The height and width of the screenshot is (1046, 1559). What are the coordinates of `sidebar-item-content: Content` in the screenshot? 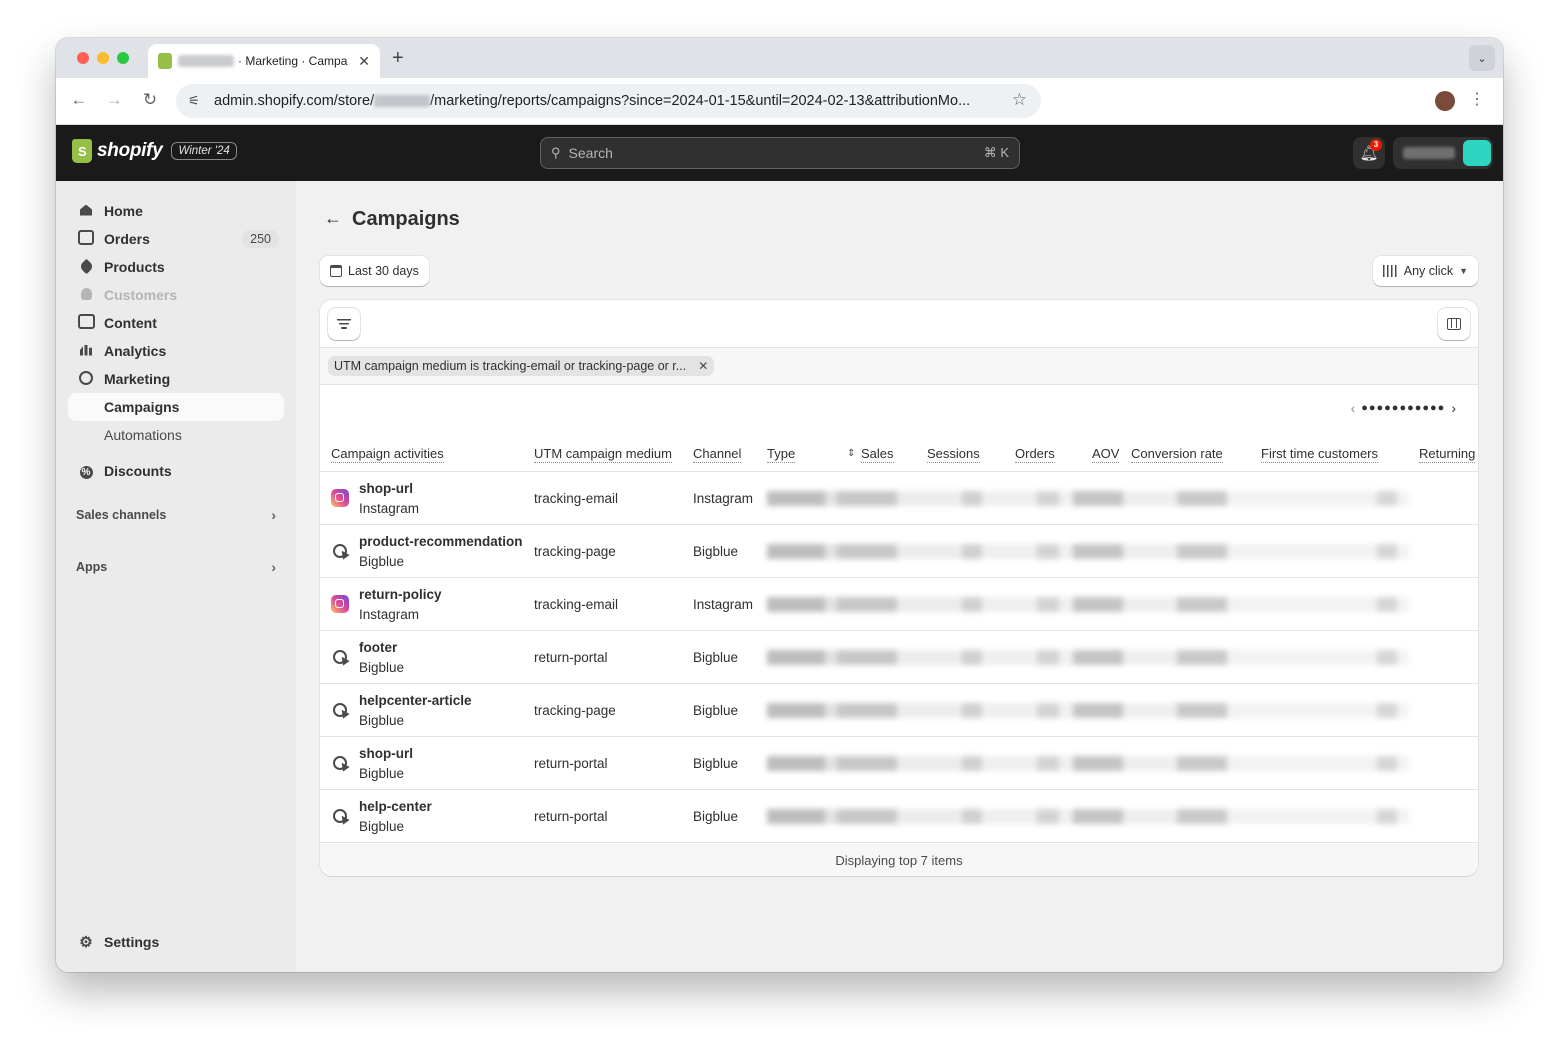 It's located at (176, 323).